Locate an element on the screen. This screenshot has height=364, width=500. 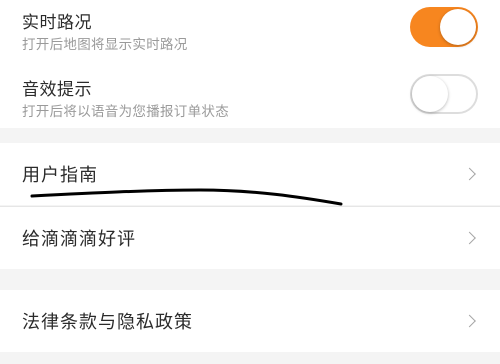
legal-privacy-label: 法律条款与隐私政策 is located at coordinates (107, 322).